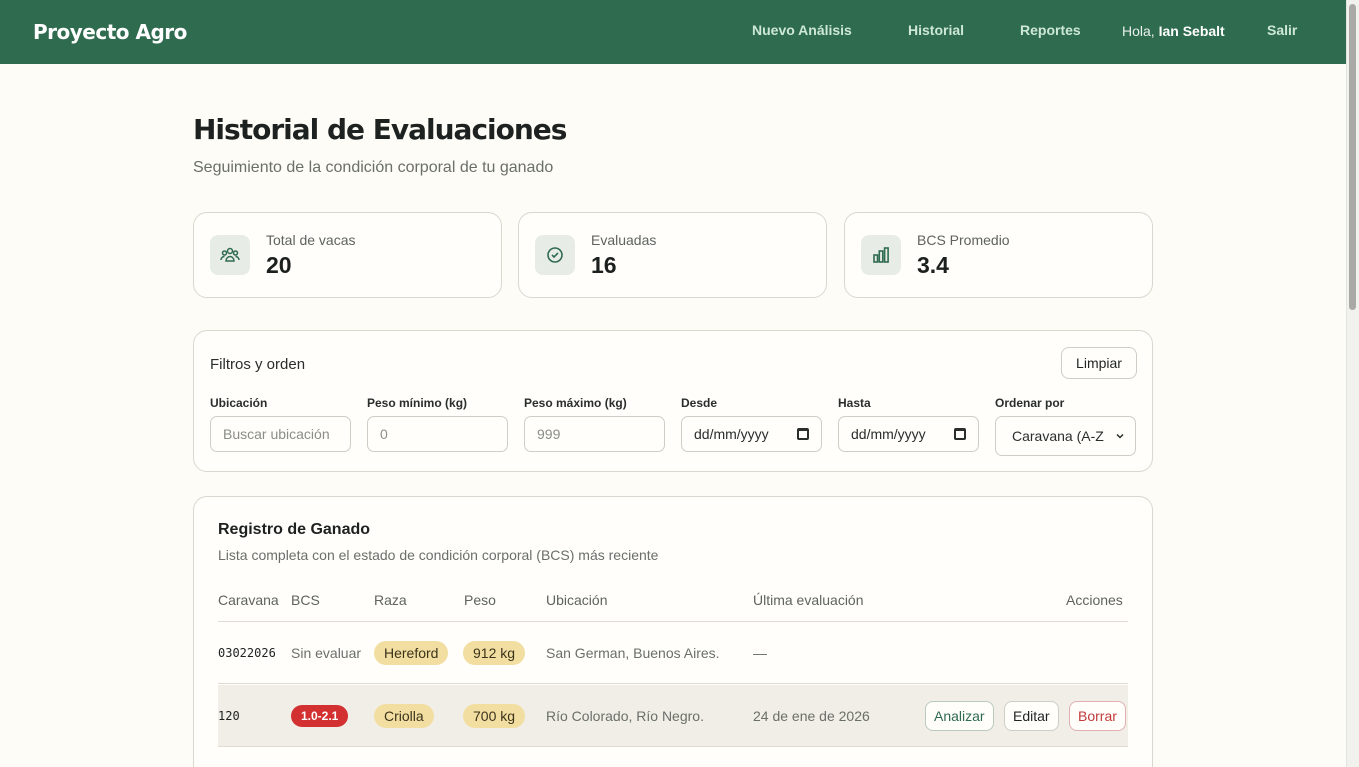 The height and width of the screenshot is (767, 1359). What do you see at coordinates (1099, 363) in the screenshot?
I see `clear-filters-button: Limpiar` at bounding box center [1099, 363].